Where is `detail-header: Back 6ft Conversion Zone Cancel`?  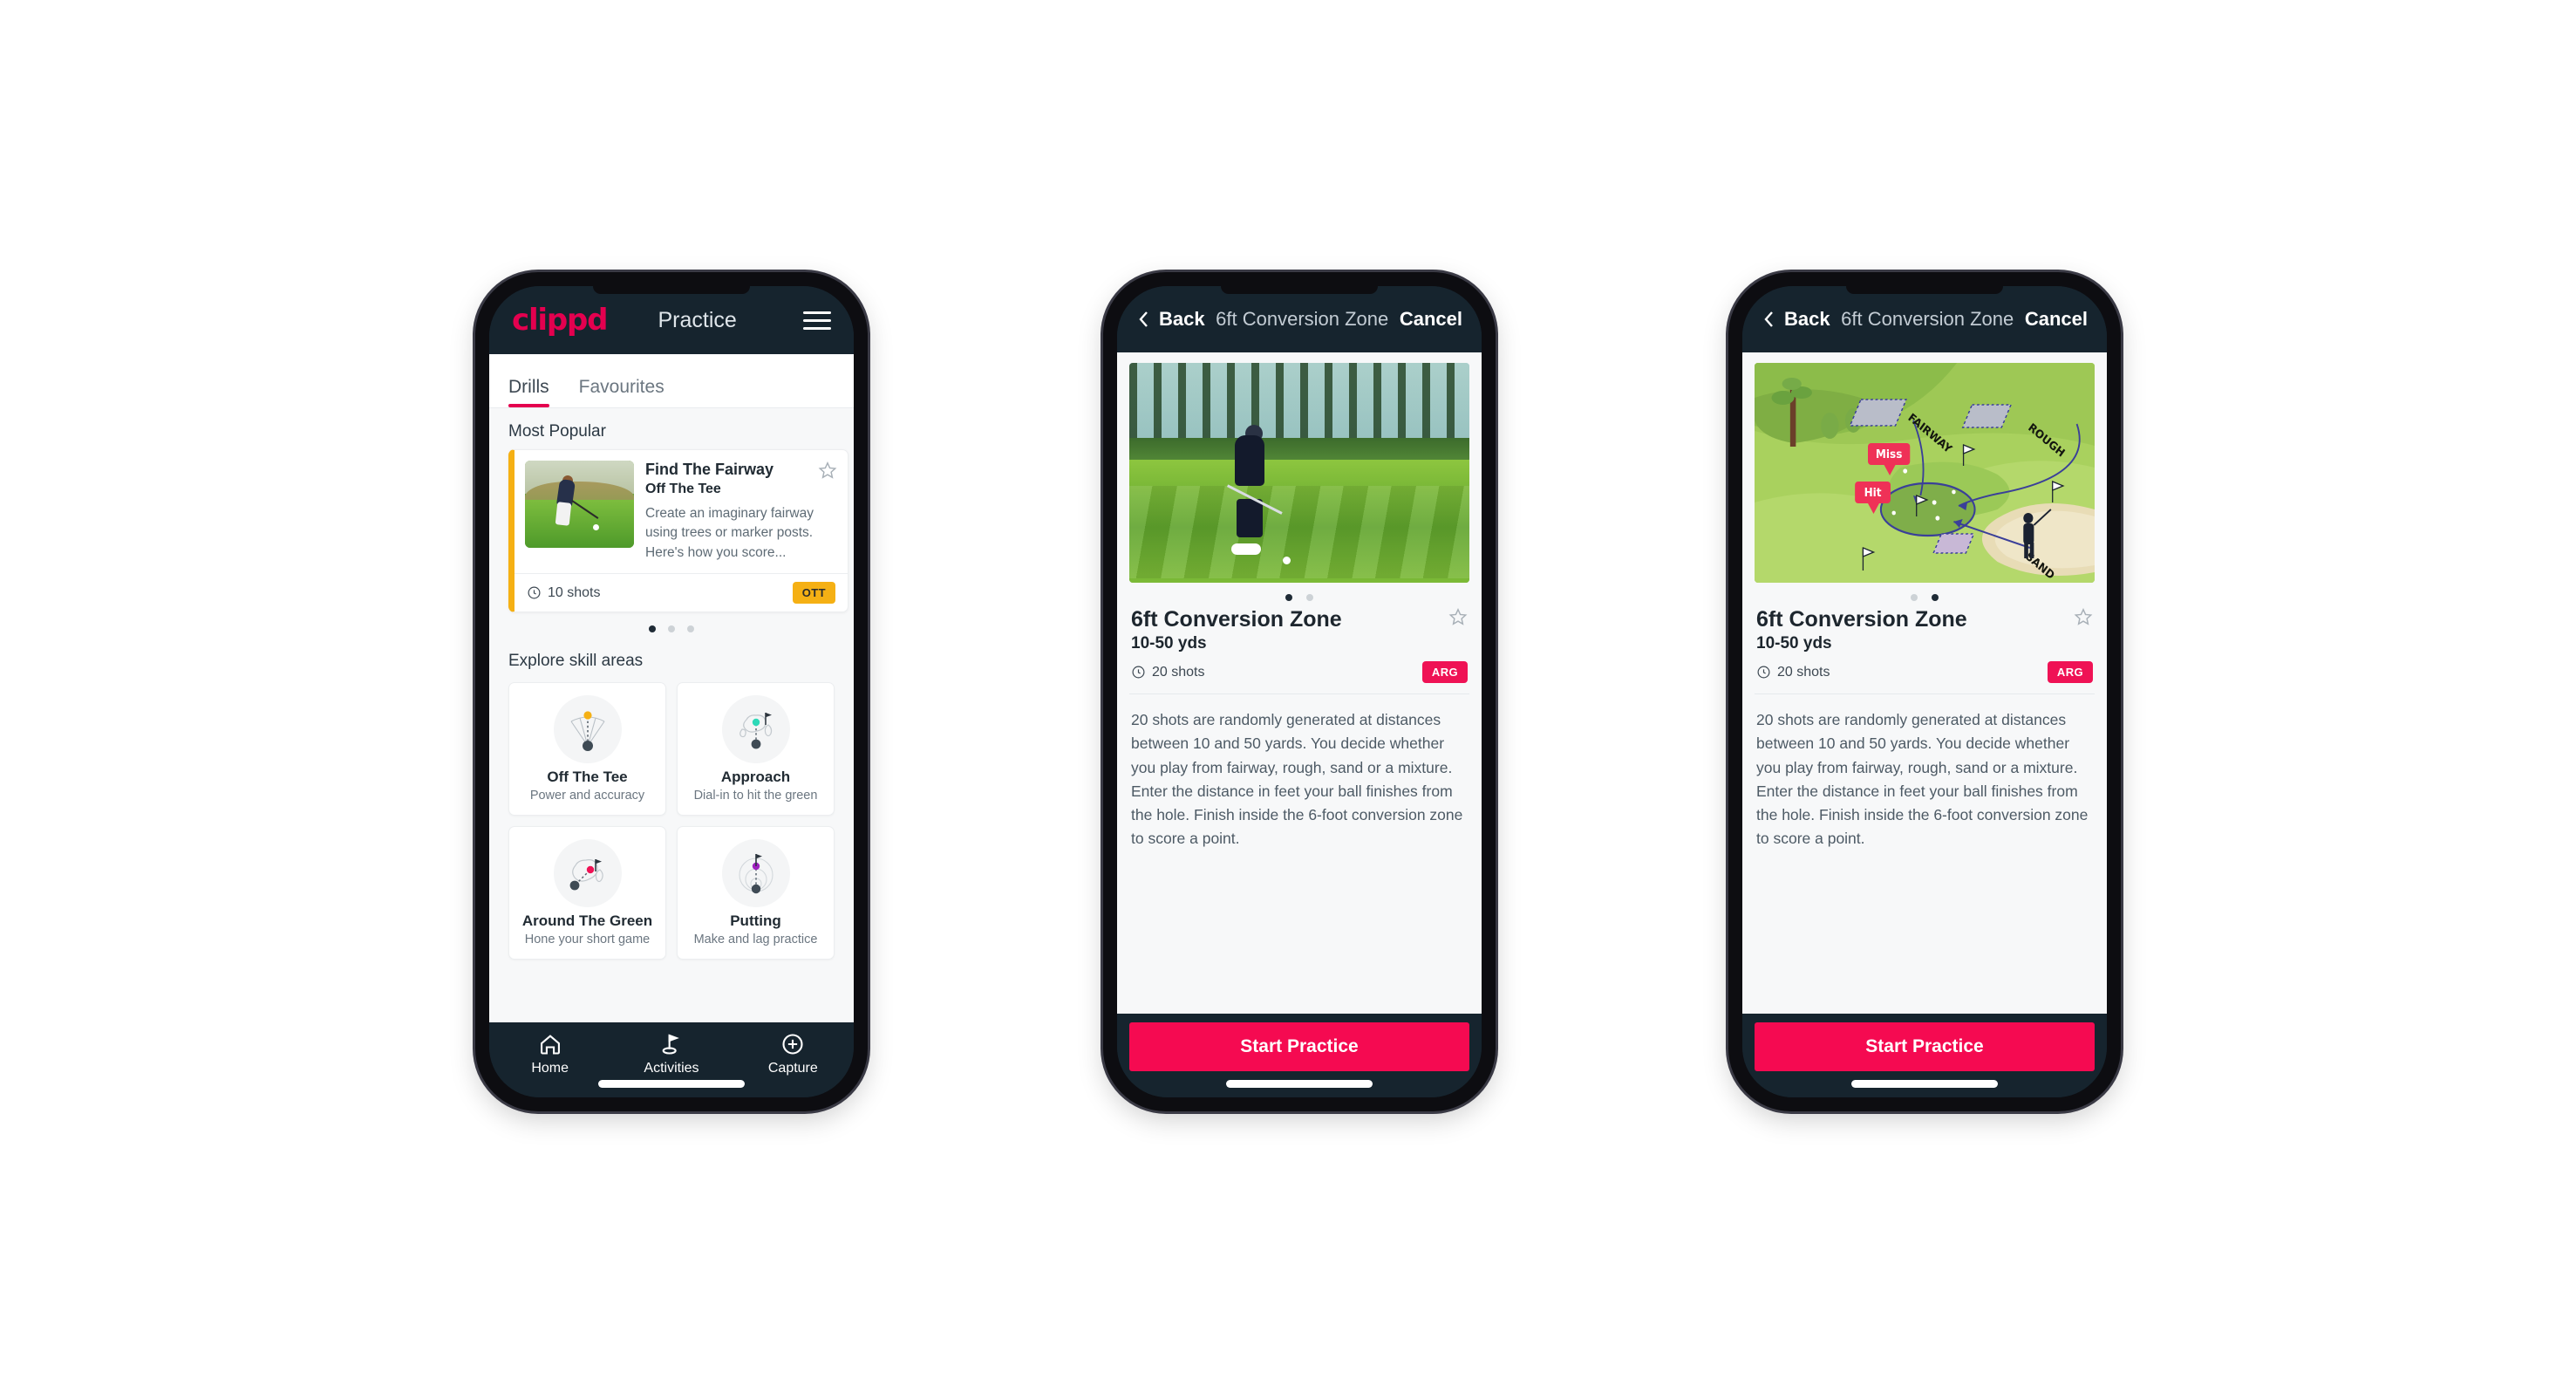
detail-header: Back 6ft Conversion Zone Cancel is located at coordinates (1925, 319).